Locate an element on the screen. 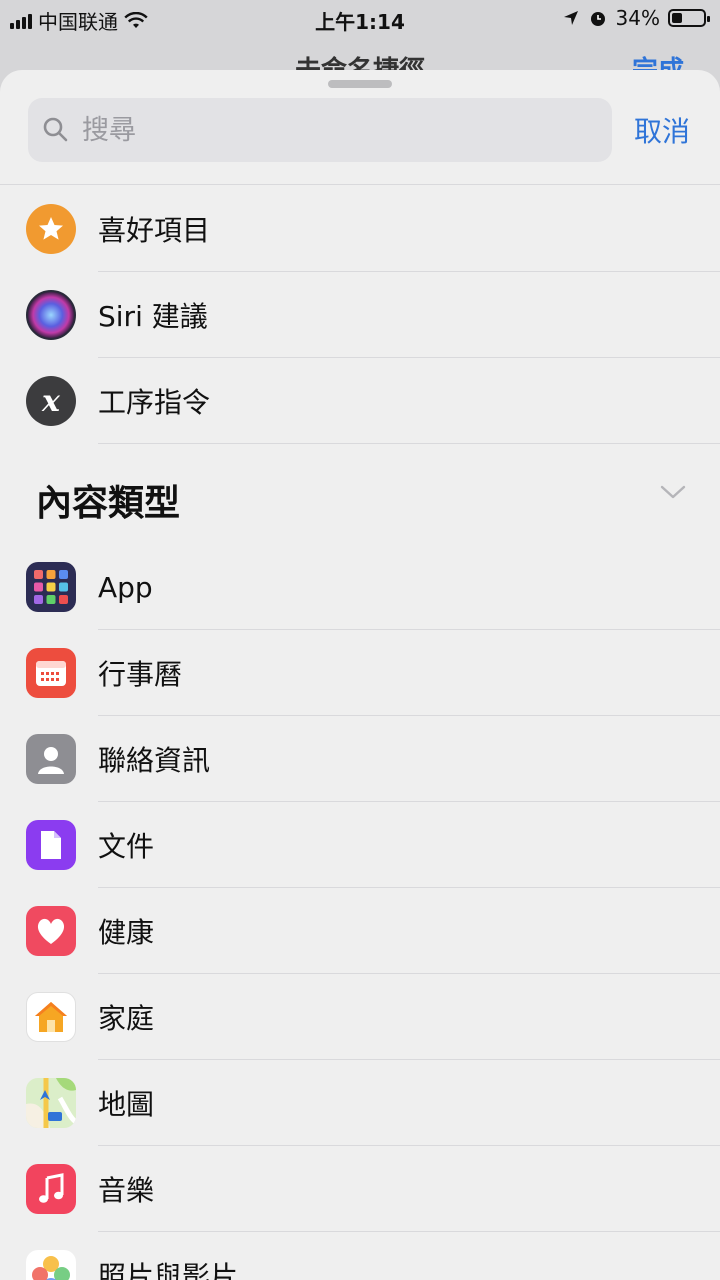  search-row: 取消 is located at coordinates (360, 131).